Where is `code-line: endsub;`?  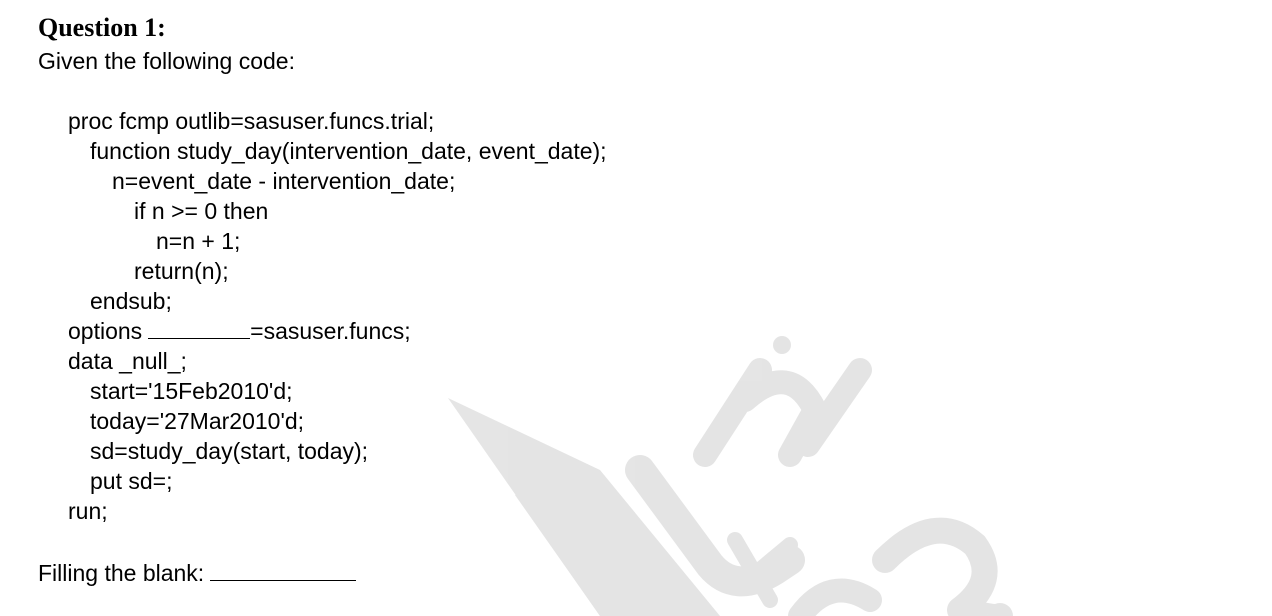 code-line: endsub; is located at coordinates (131, 301).